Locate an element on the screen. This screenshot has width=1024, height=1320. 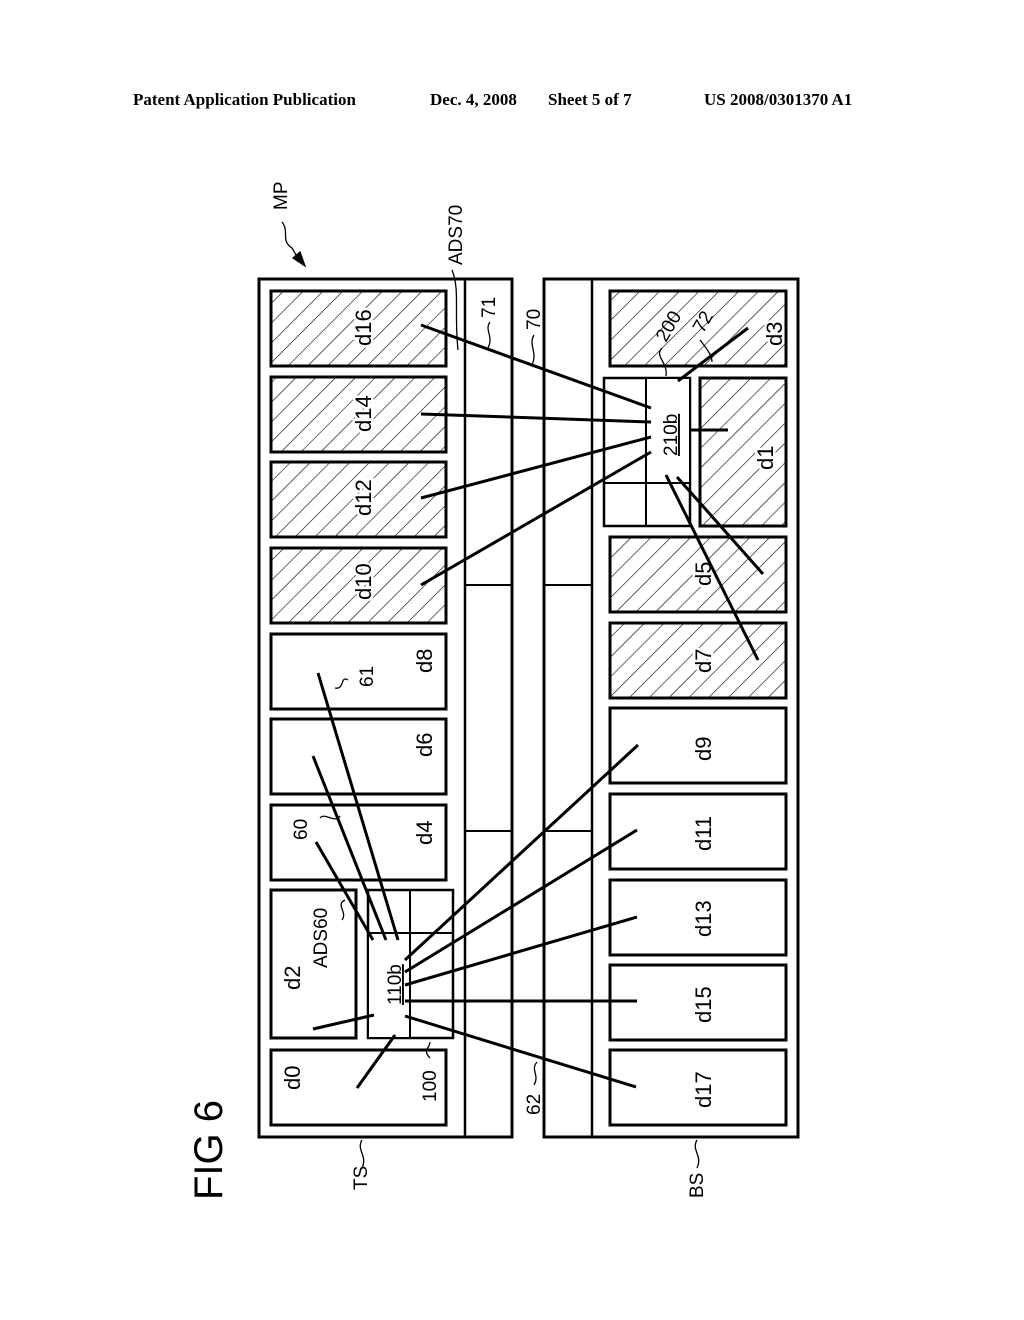
figure-title: FIG 6 is located at coordinates (209, 1150).